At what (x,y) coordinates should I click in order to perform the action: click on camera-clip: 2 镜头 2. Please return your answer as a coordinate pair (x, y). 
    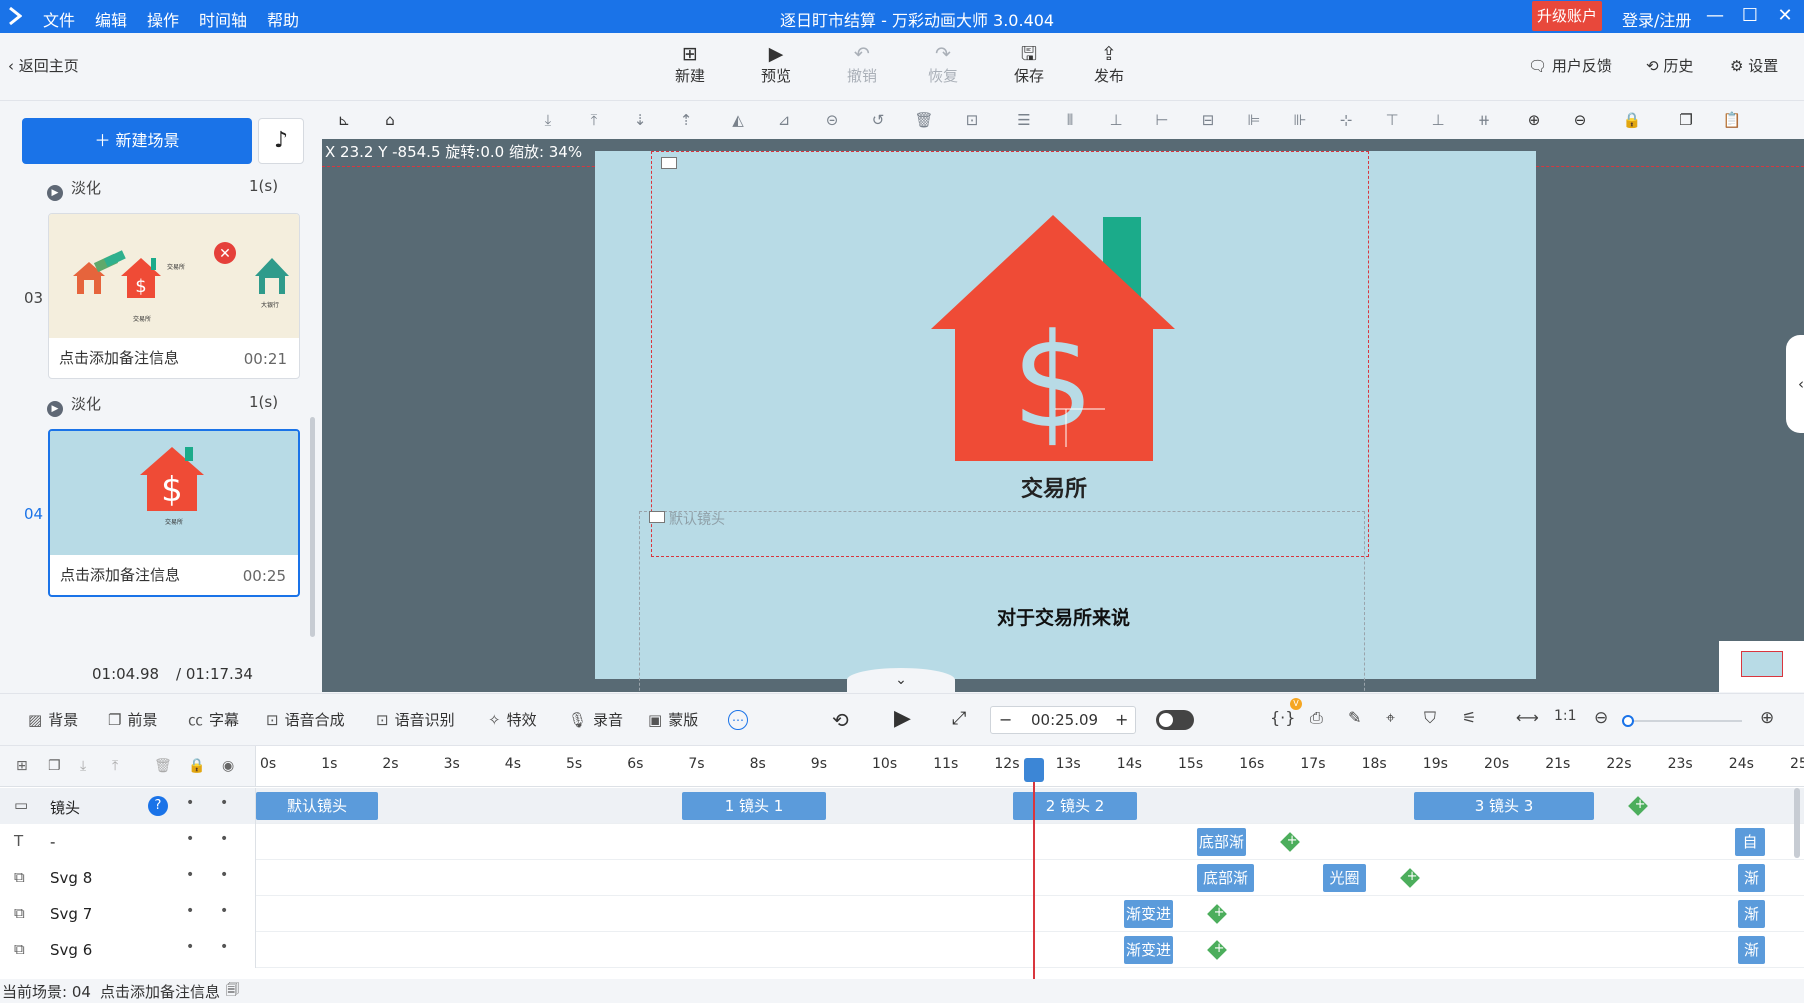
    Looking at the image, I should click on (1075, 806).